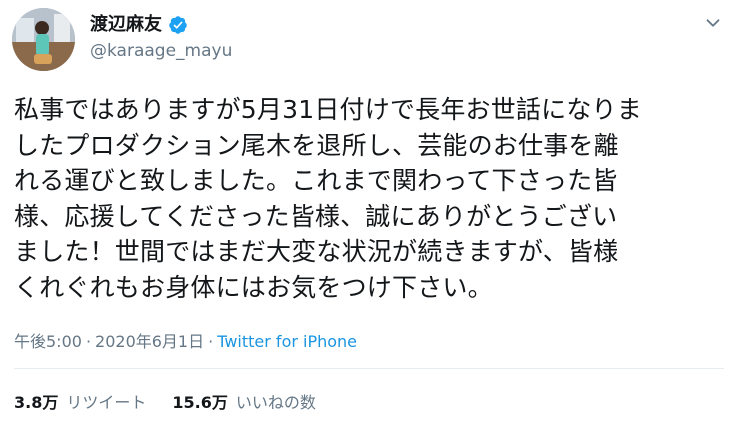  I want to click on tweet-text-line: くれぐれもお身体にはお気をつけ下さい。, so click(253, 287).